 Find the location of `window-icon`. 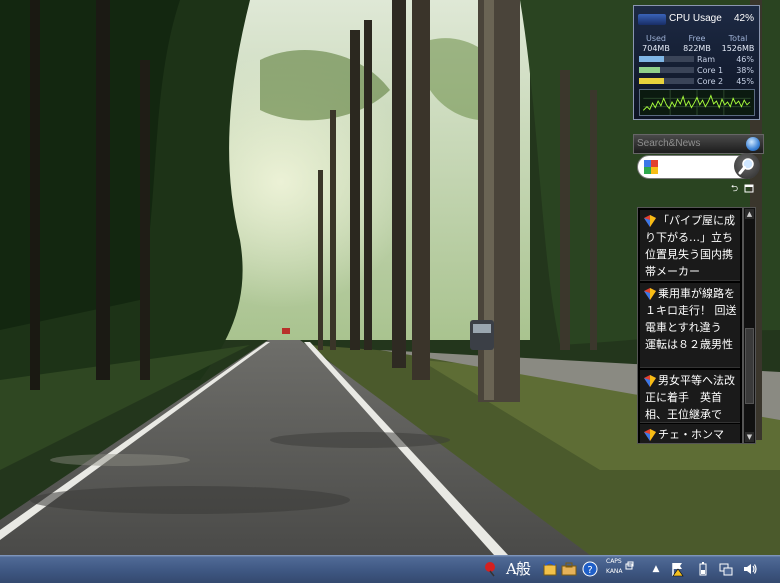

window-icon is located at coordinates (748, 189).